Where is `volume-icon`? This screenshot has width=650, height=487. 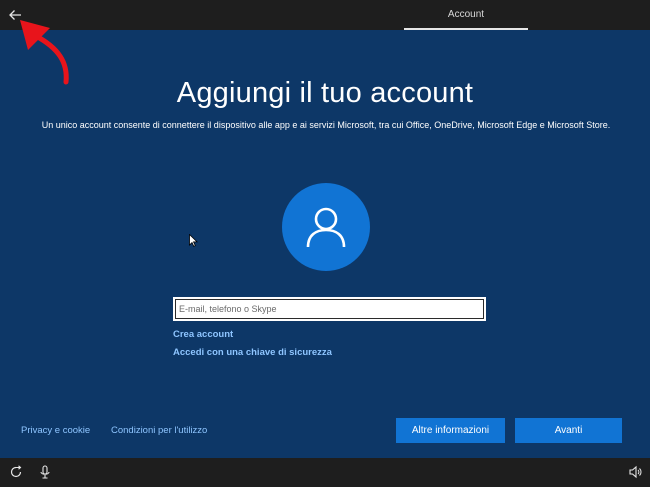
volume-icon is located at coordinates (635, 472).